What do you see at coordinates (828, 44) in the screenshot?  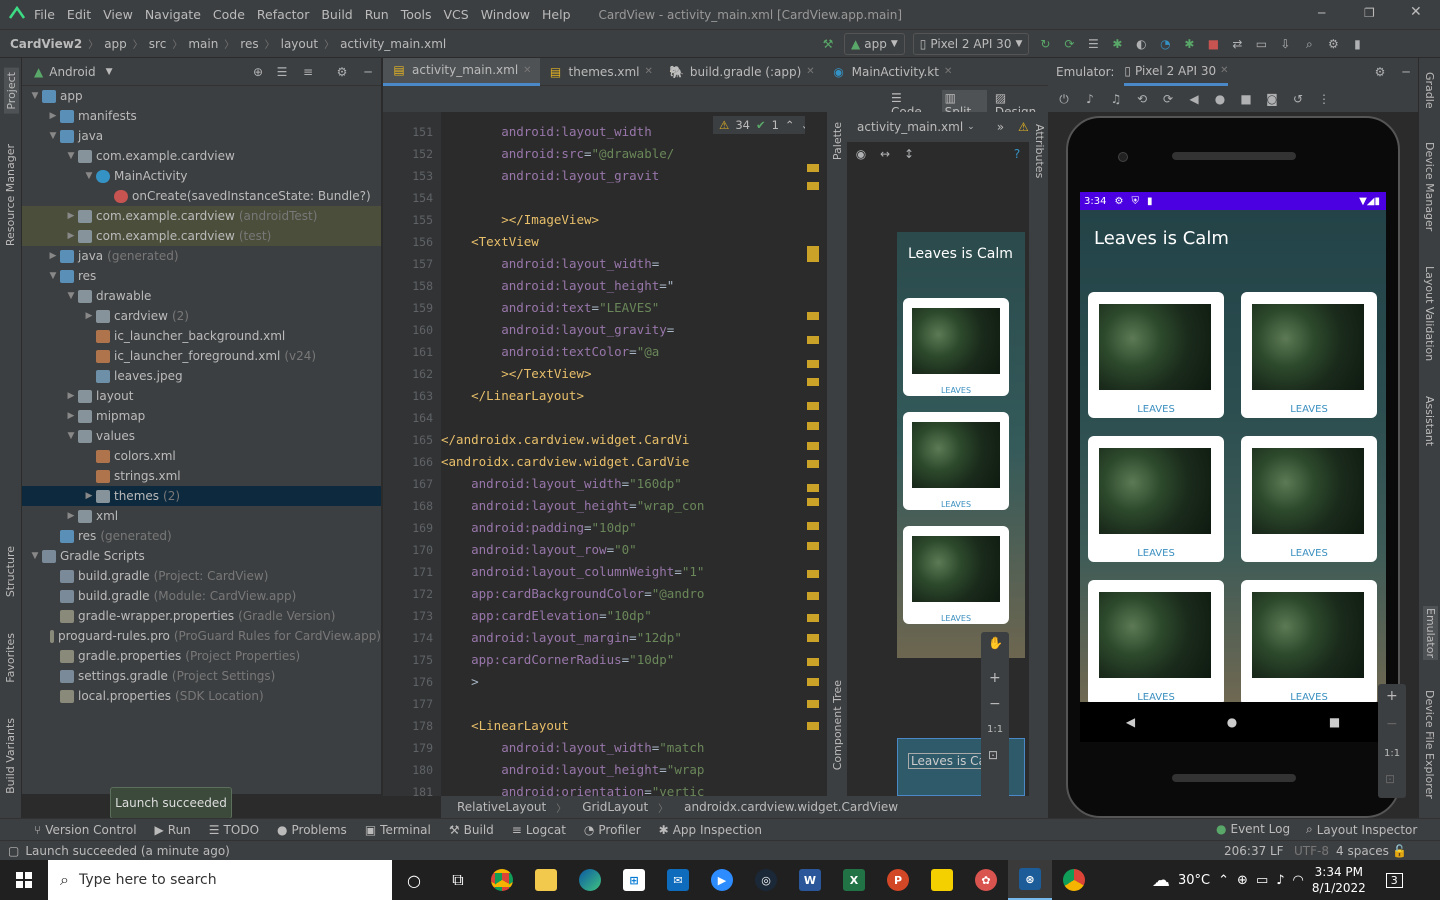 I see `hammer-icon: ⚒` at bounding box center [828, 44].